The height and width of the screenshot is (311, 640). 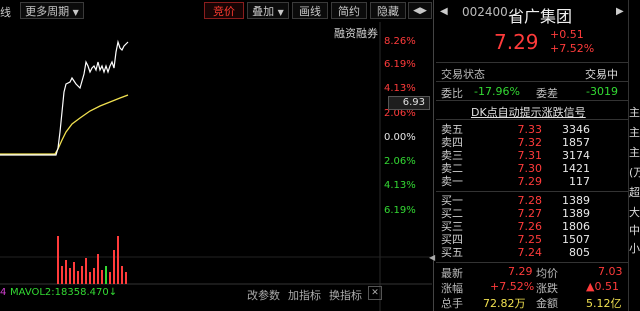 What do you see at coordinates (452, 213) in the screenshot?
I see `bid-label: 买二` at bounding box center [452, 213].